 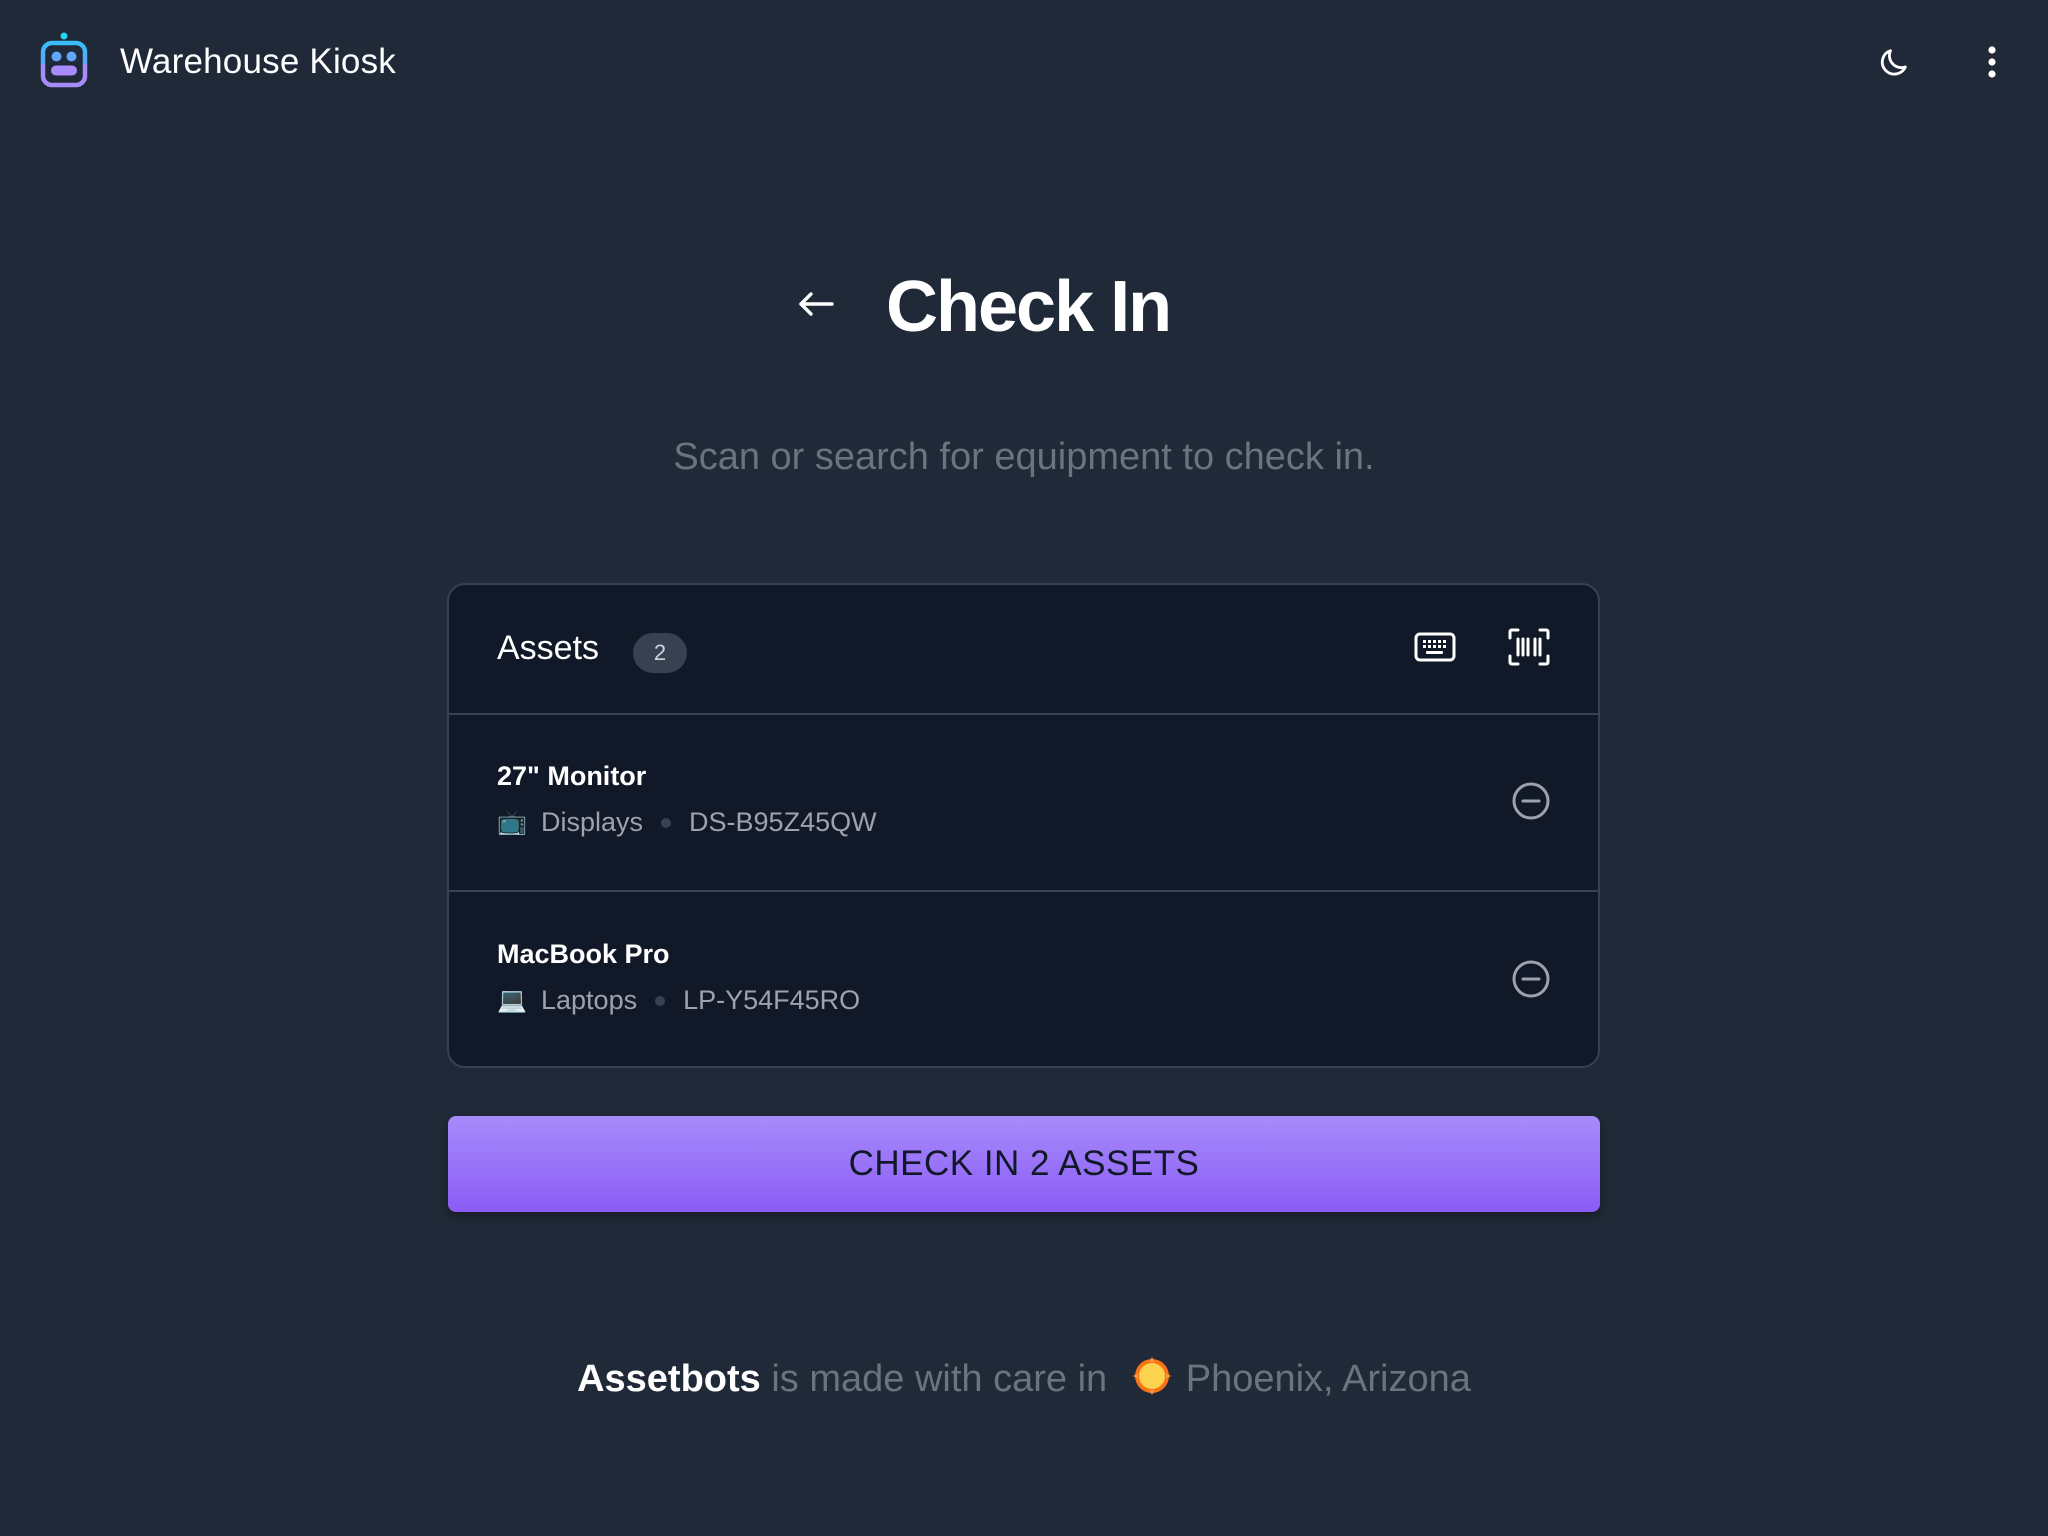 What do you see at coordinates (1024, 65) in the screenshot?
I see `top-bar: Warehouse Kiosk` at bounding box center [1024, 65].